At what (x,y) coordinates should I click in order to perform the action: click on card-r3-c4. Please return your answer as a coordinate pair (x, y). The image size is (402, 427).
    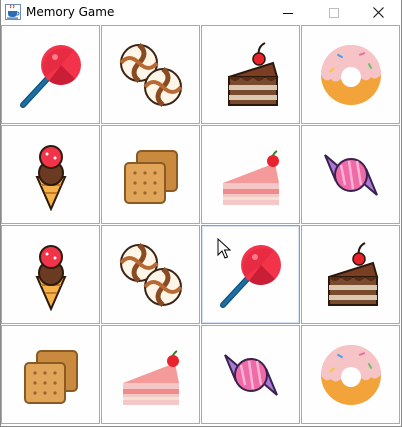
    Looking at the image, I should click on (350, 274).